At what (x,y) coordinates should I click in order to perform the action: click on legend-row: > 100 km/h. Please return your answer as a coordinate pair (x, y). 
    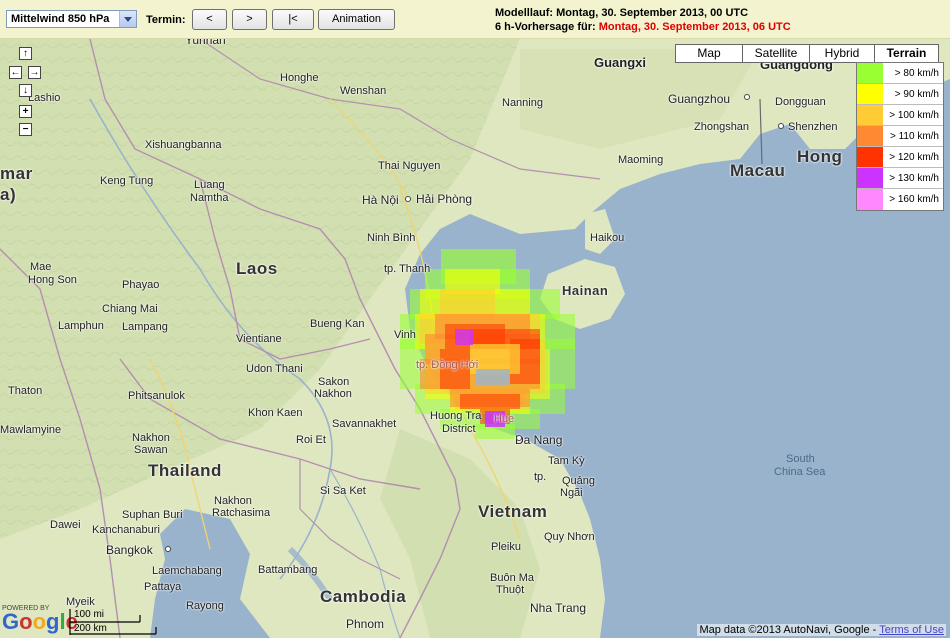
    Looking at the image, I should click on (900, 115).